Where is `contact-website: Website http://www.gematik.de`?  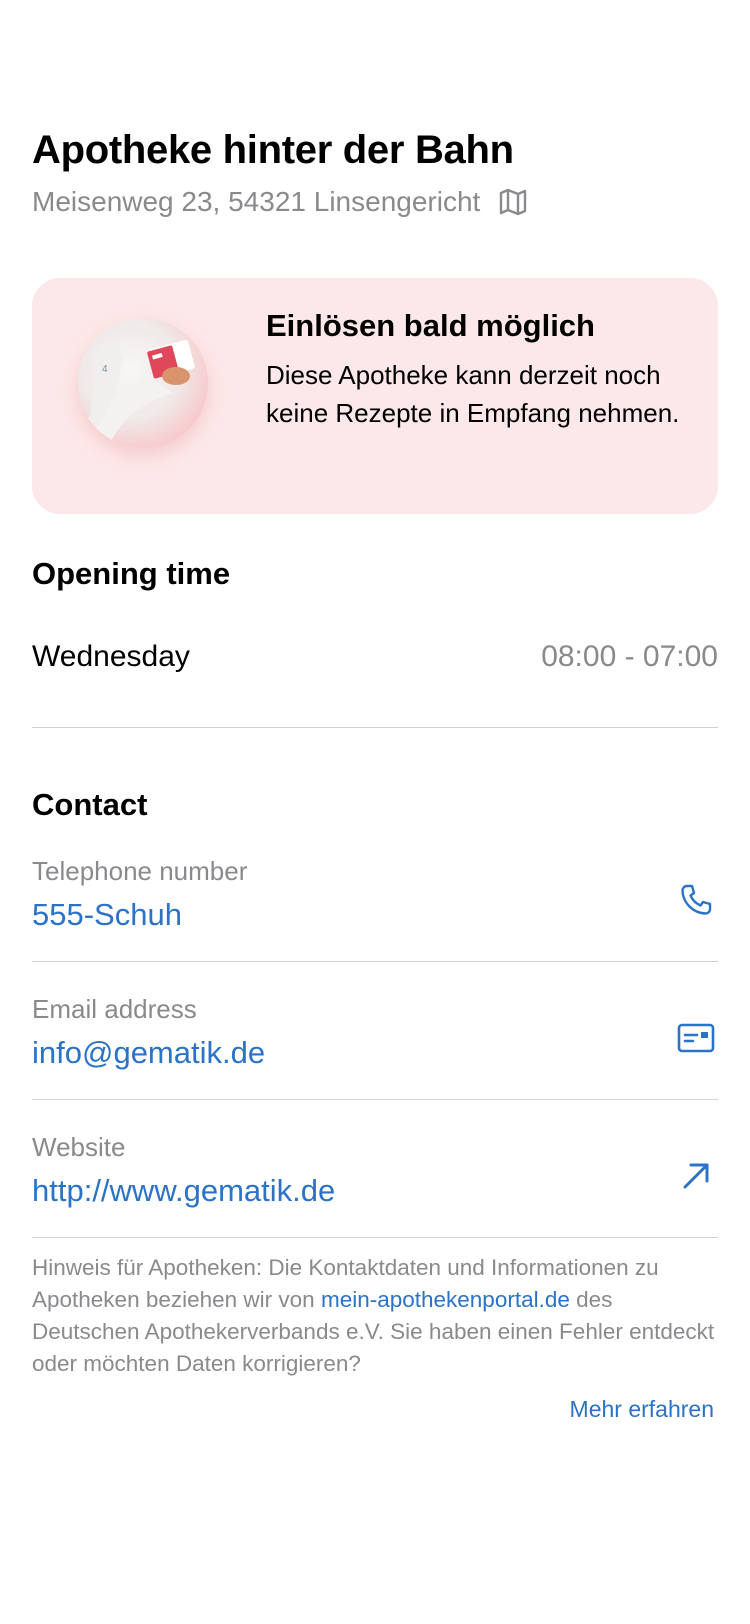
contact-website: Website http://www.gematik.de is located at coordinates (375, 1182).